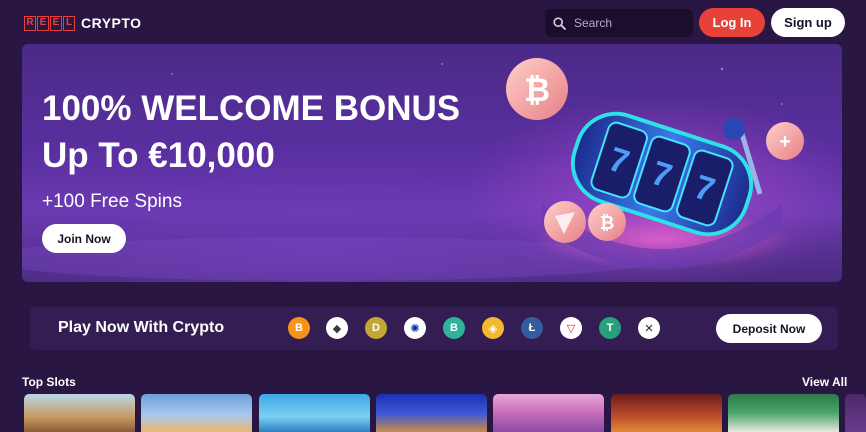  I want to click on coin-glyph: ◆, so click(337, 328).